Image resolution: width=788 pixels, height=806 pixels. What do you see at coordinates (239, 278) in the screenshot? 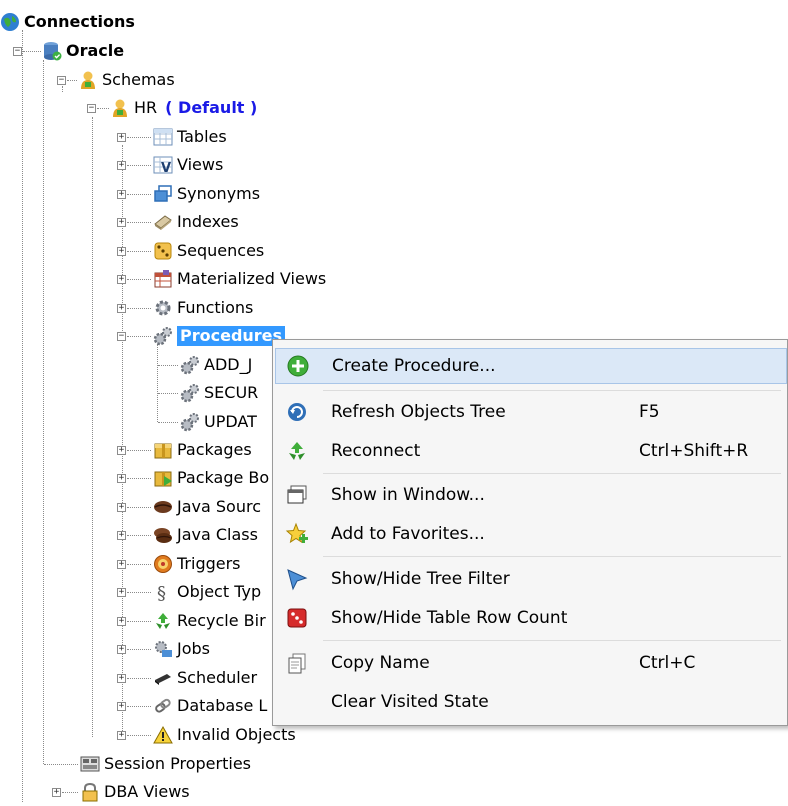
I see `tree-item-materialized-views: Materialized Views` at bounding box center [239, 278].